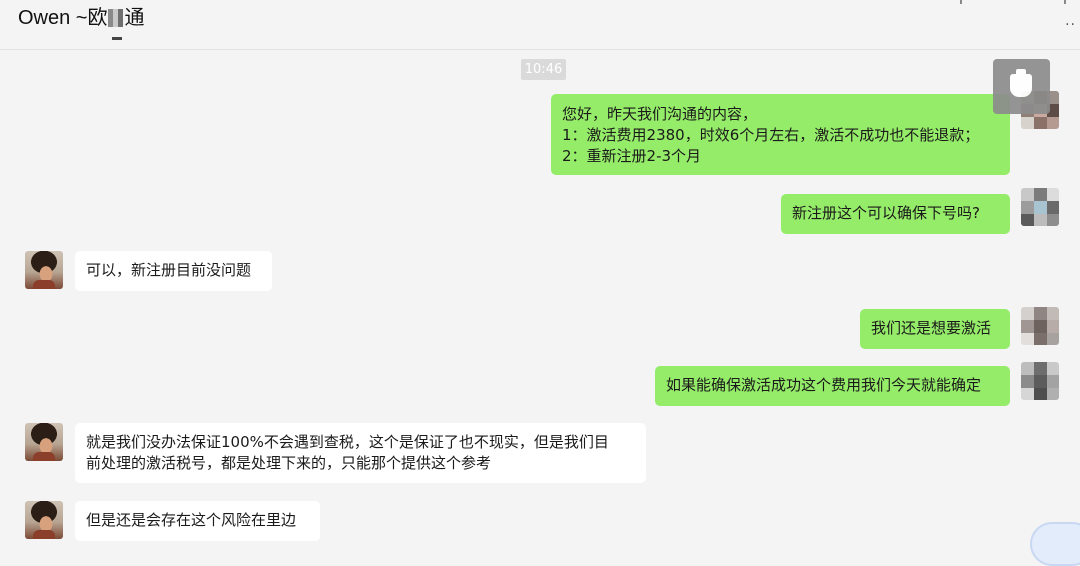 The width and height of the screenshot is (1080, 566). I want to click on message-timestamp: 10:46, so click(543, 69).